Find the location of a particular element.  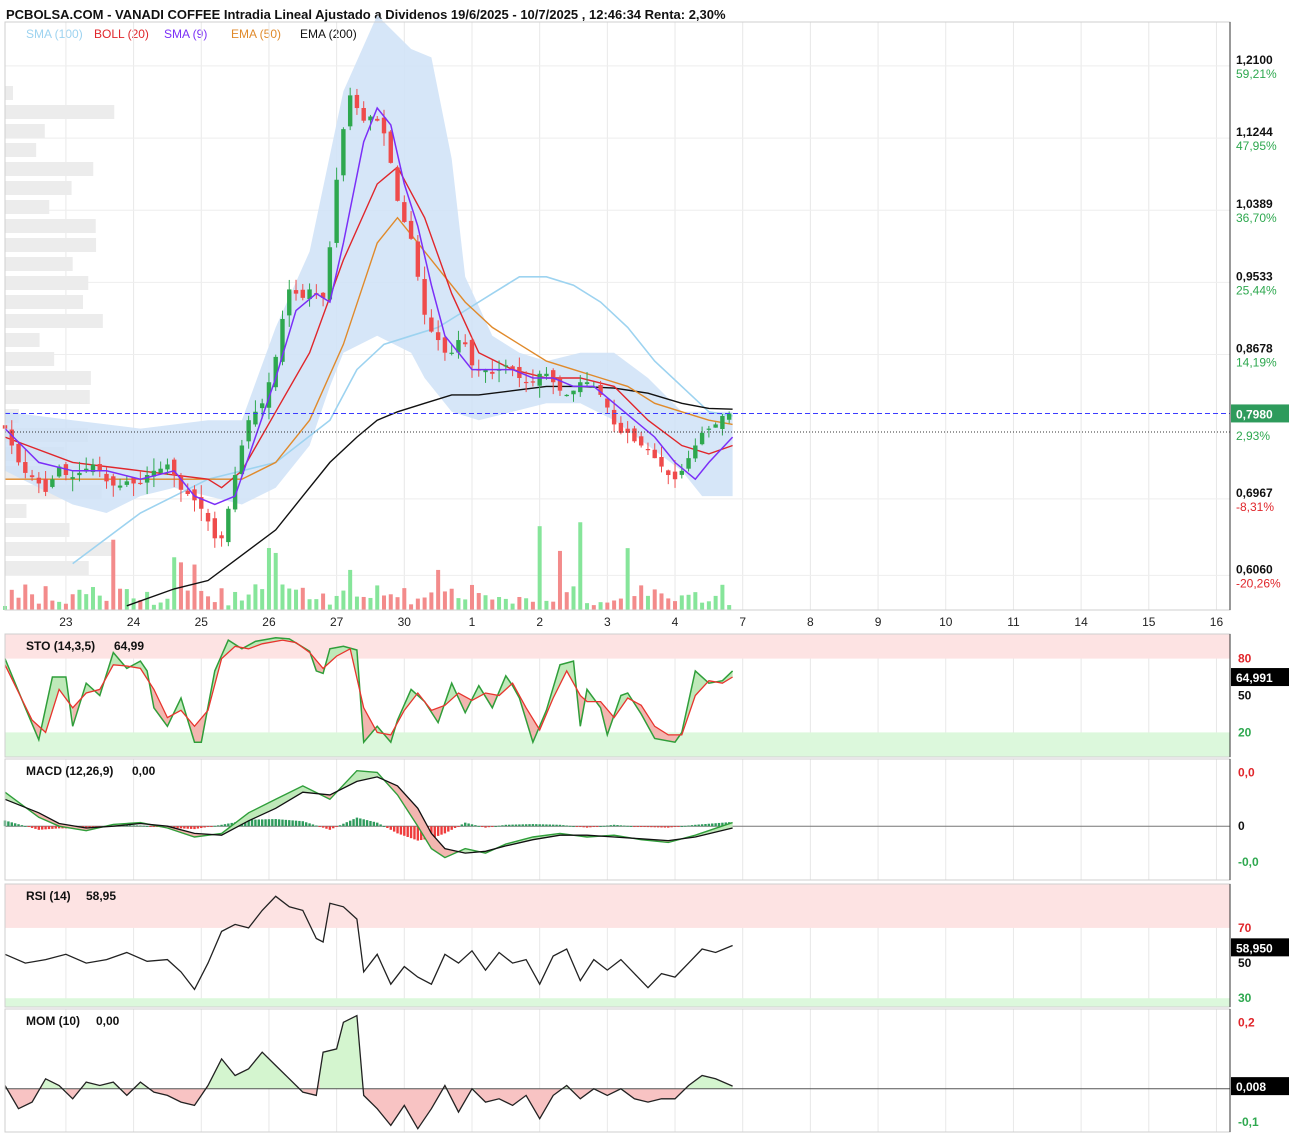

mom-last-label: 0,008 is located at coordinates (1251, 1087).